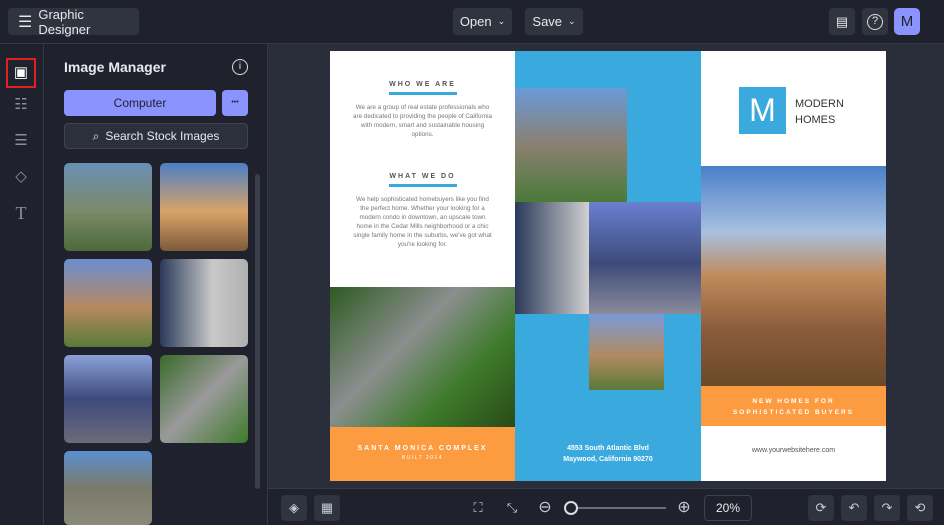 The width and height of the screenshot is (944, 525). I want to click on zoom-out-icon: ⊖, so click(545, 508).